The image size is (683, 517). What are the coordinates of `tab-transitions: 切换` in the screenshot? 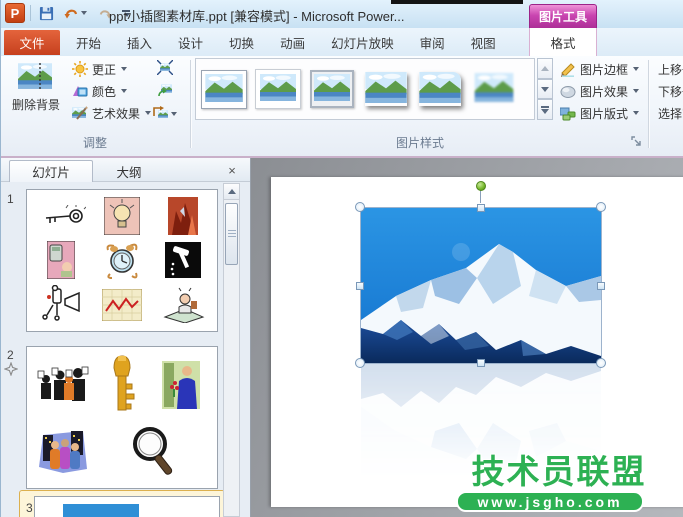 It's located at (241, 42).